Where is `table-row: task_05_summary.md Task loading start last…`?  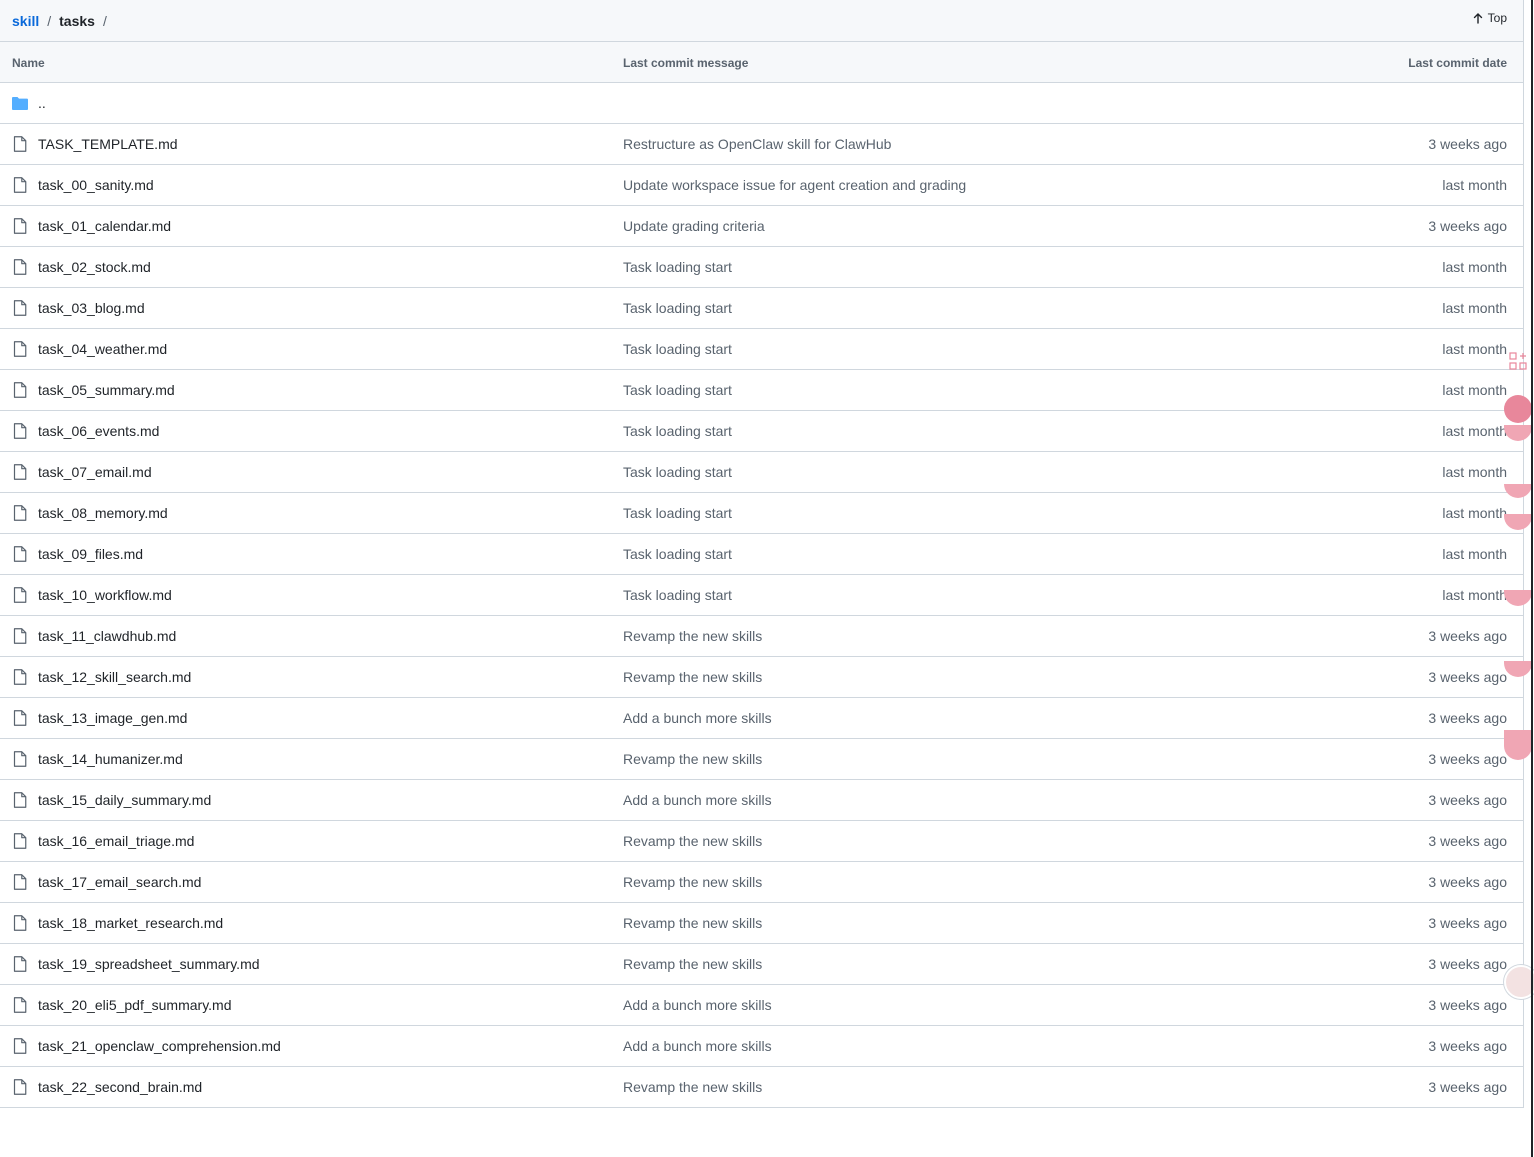 table-row: task_05_summary.md Task loading start last… is located at coordinates (761, 390).